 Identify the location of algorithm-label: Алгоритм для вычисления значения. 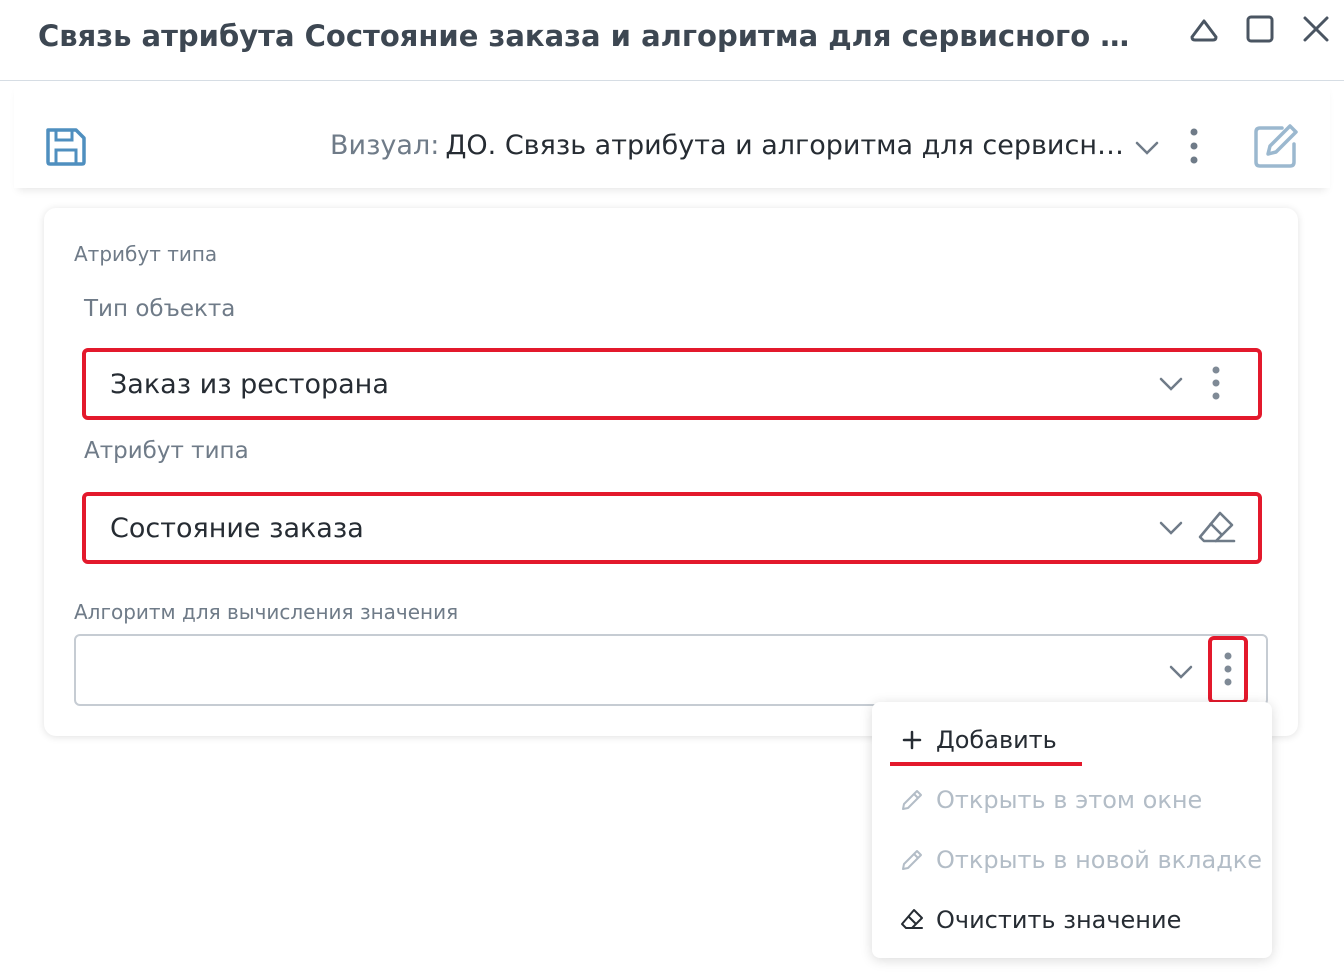
(266, 612).